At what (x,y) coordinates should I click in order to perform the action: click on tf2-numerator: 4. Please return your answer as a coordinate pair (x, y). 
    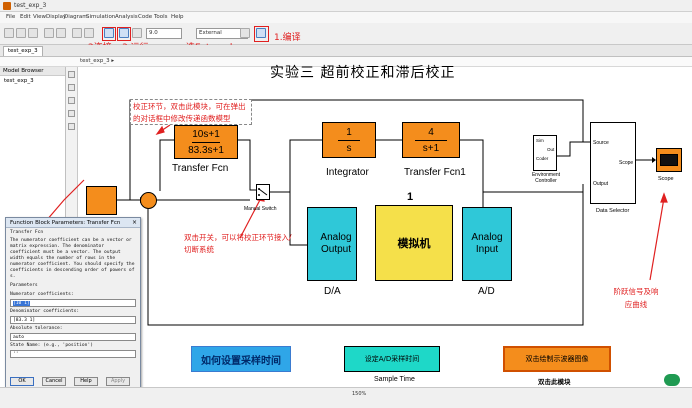
    Looking at the image, I should click on (431, 132).